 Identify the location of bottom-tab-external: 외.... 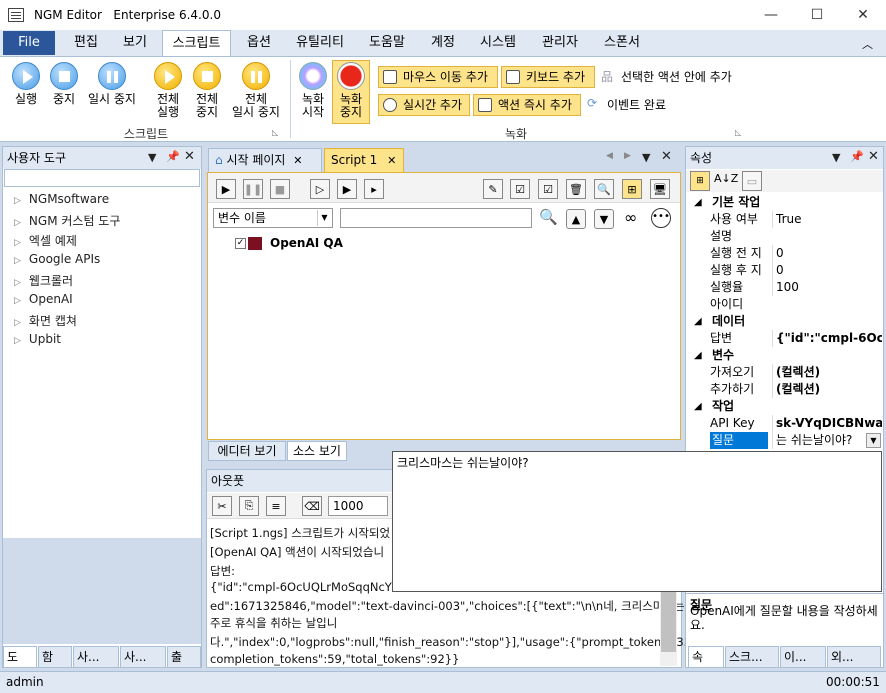
(854, 657).